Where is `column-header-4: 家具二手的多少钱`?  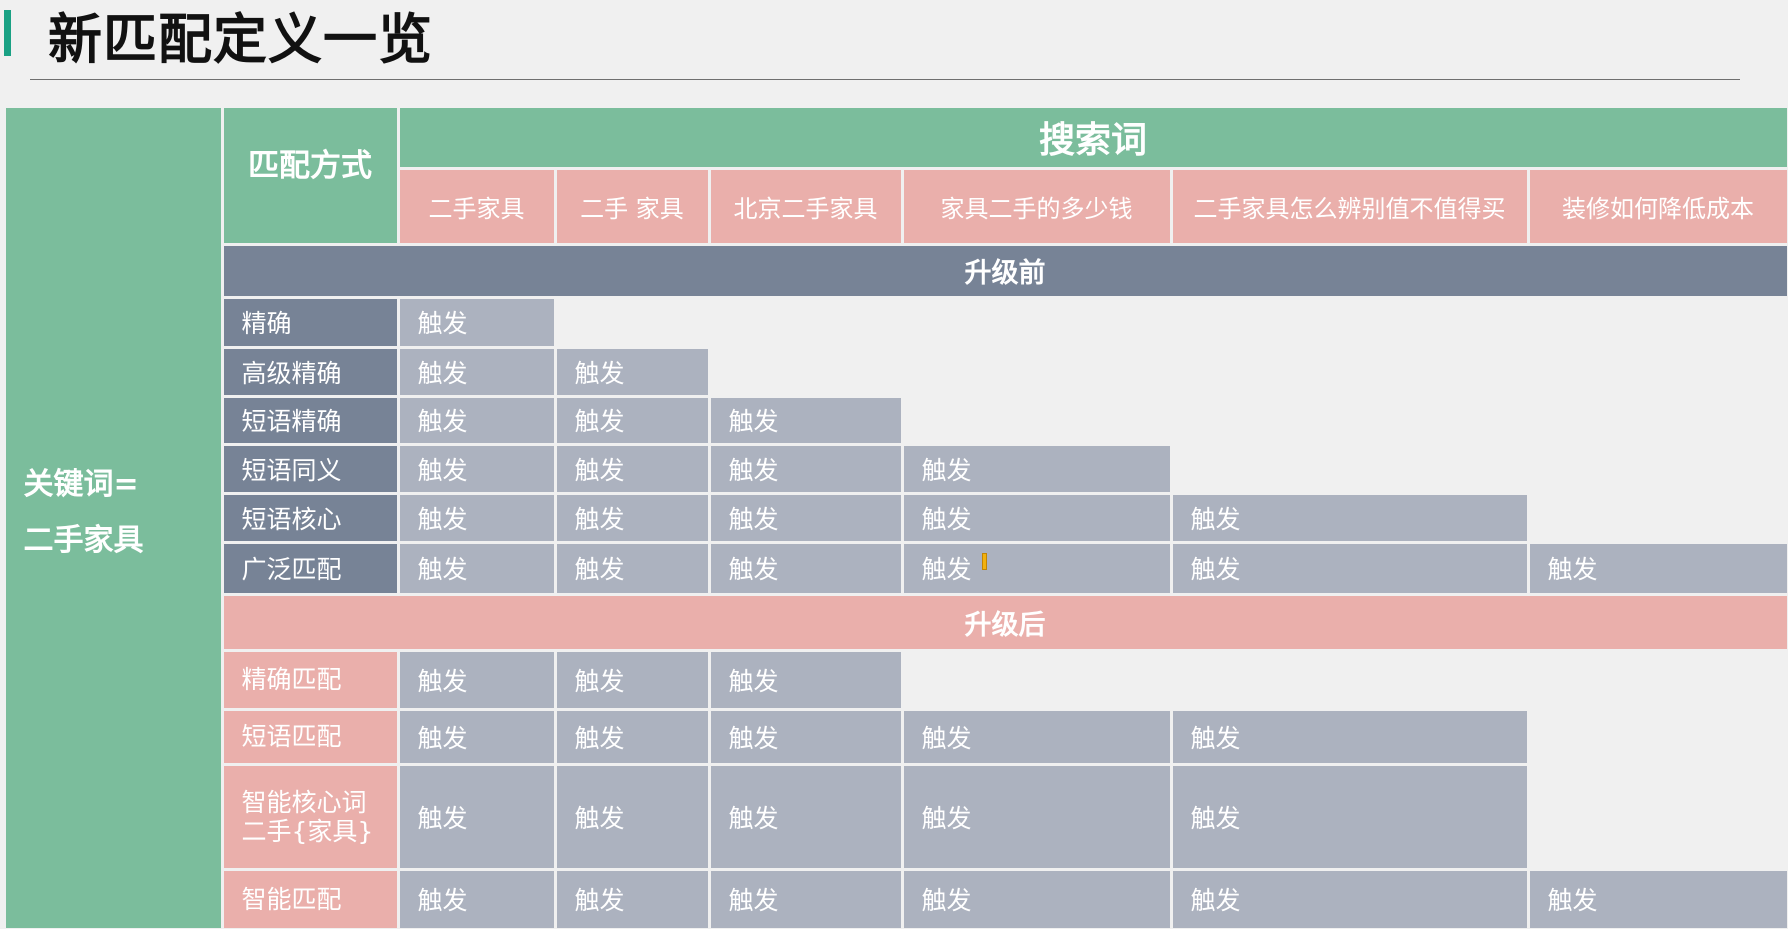 column-header-4: 家具二手的多少钱 is located at coordinates (1036, 206).